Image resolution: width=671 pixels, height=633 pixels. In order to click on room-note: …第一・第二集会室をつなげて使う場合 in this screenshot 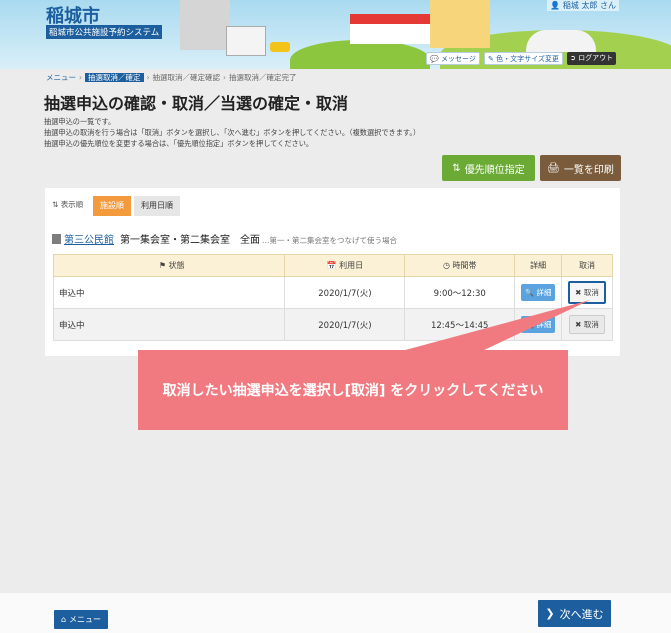, I will do `click(329, 240)`.